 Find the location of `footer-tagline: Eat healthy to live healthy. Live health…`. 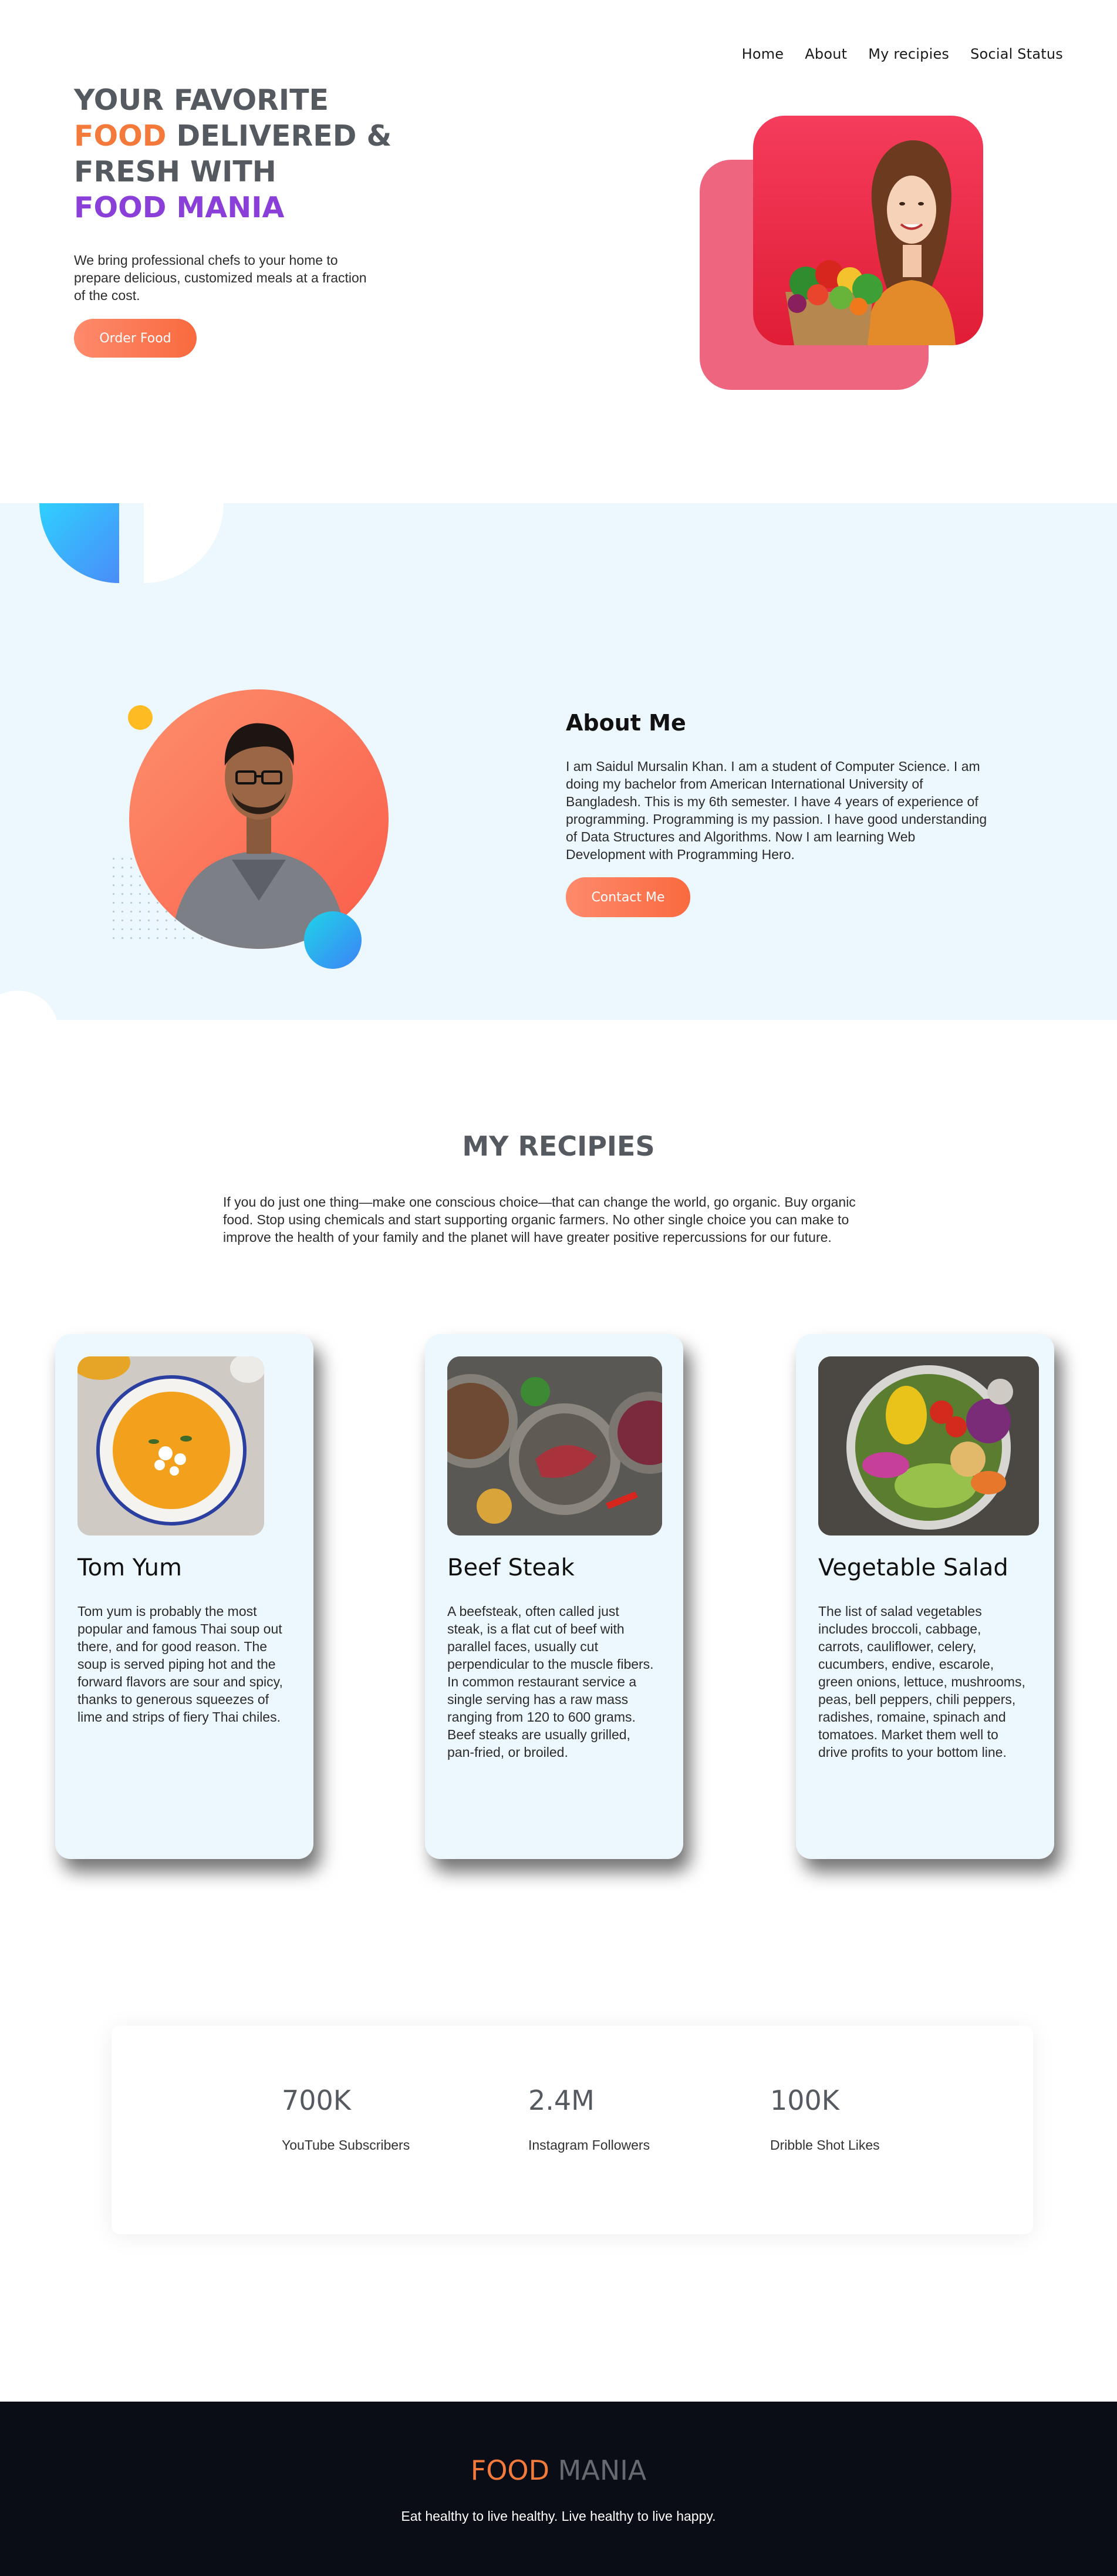

footer-tagline: Eat healthy to live healthy. Live health… is located at coordinates (558, 2516).